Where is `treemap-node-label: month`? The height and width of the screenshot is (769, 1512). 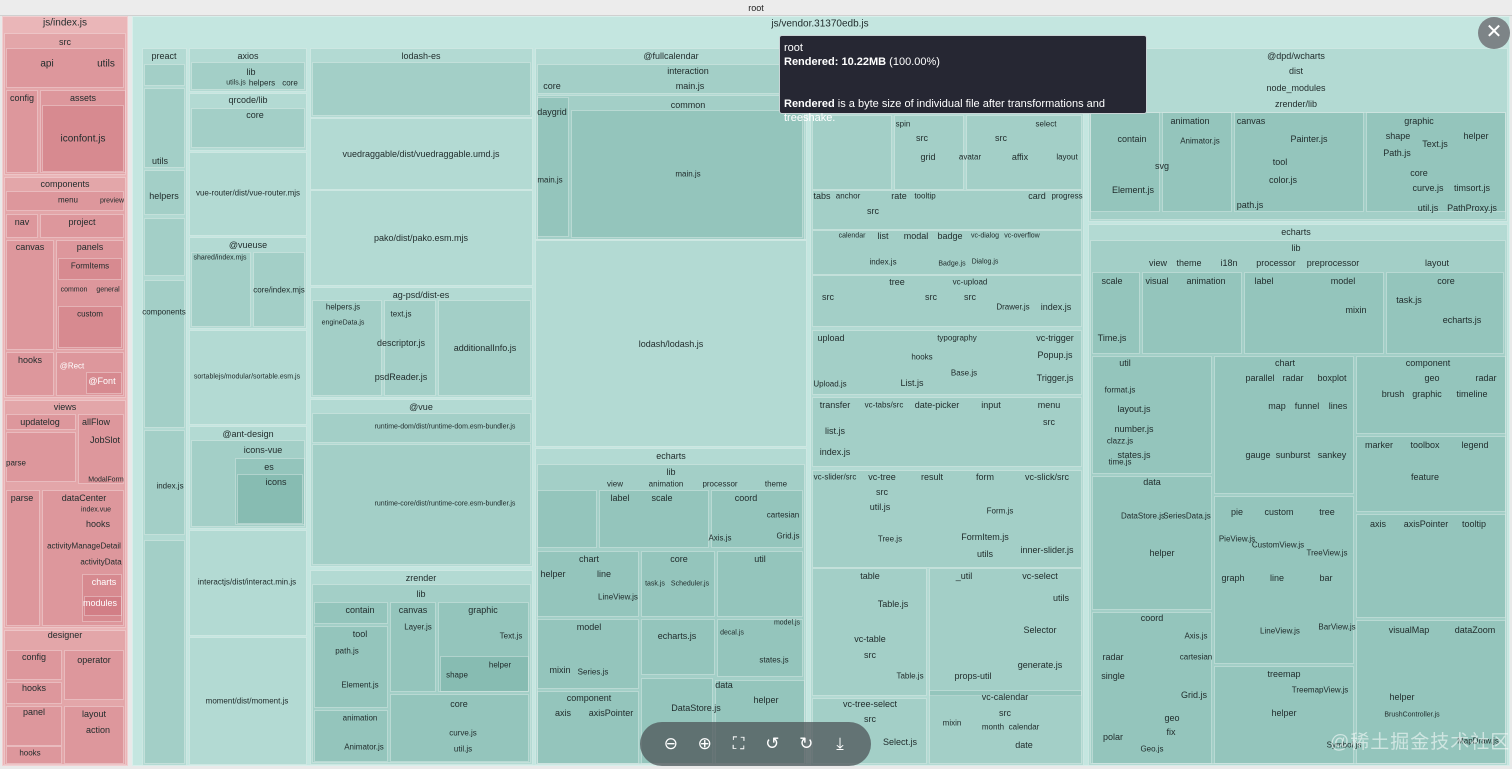 treemap-node-label: month is located at coordinates (993, 727).